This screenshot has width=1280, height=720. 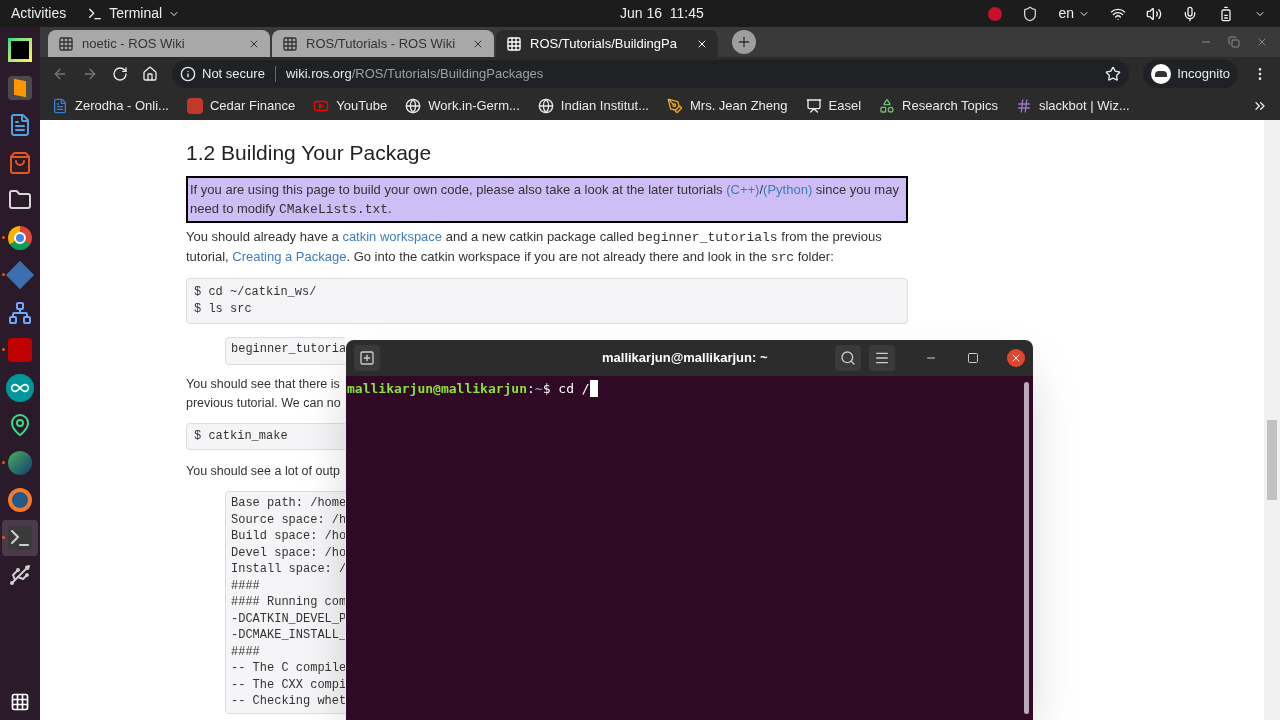 What do you see at coordinates (20, 162) in the screenshot?
I see `bag-icon` at bounding box center [20, 162].